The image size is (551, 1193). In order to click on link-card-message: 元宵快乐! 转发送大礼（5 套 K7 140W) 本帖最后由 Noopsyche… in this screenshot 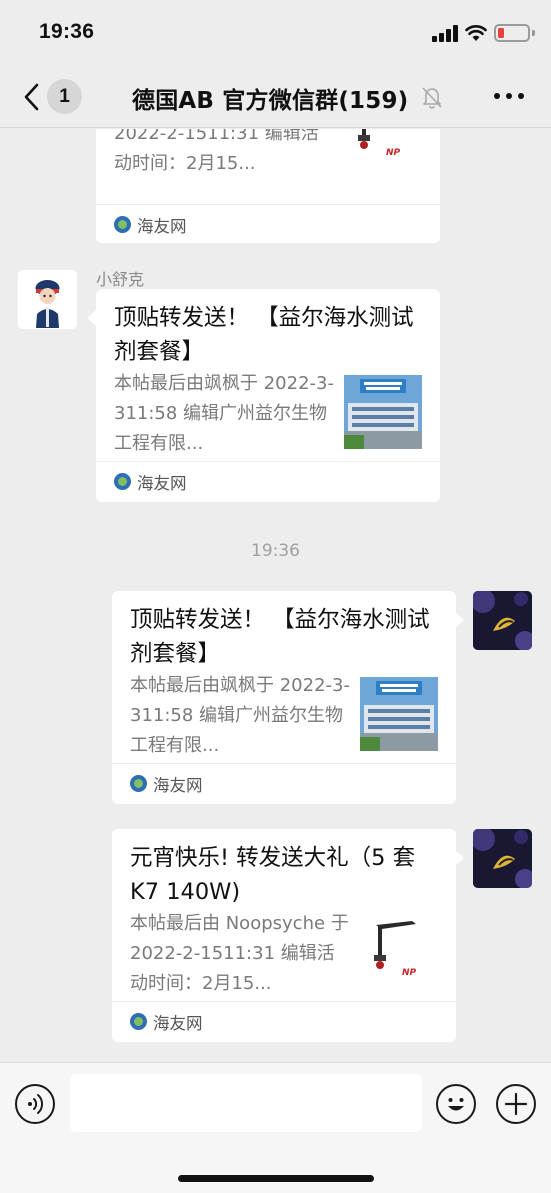, I will do `click(284, 935)`.